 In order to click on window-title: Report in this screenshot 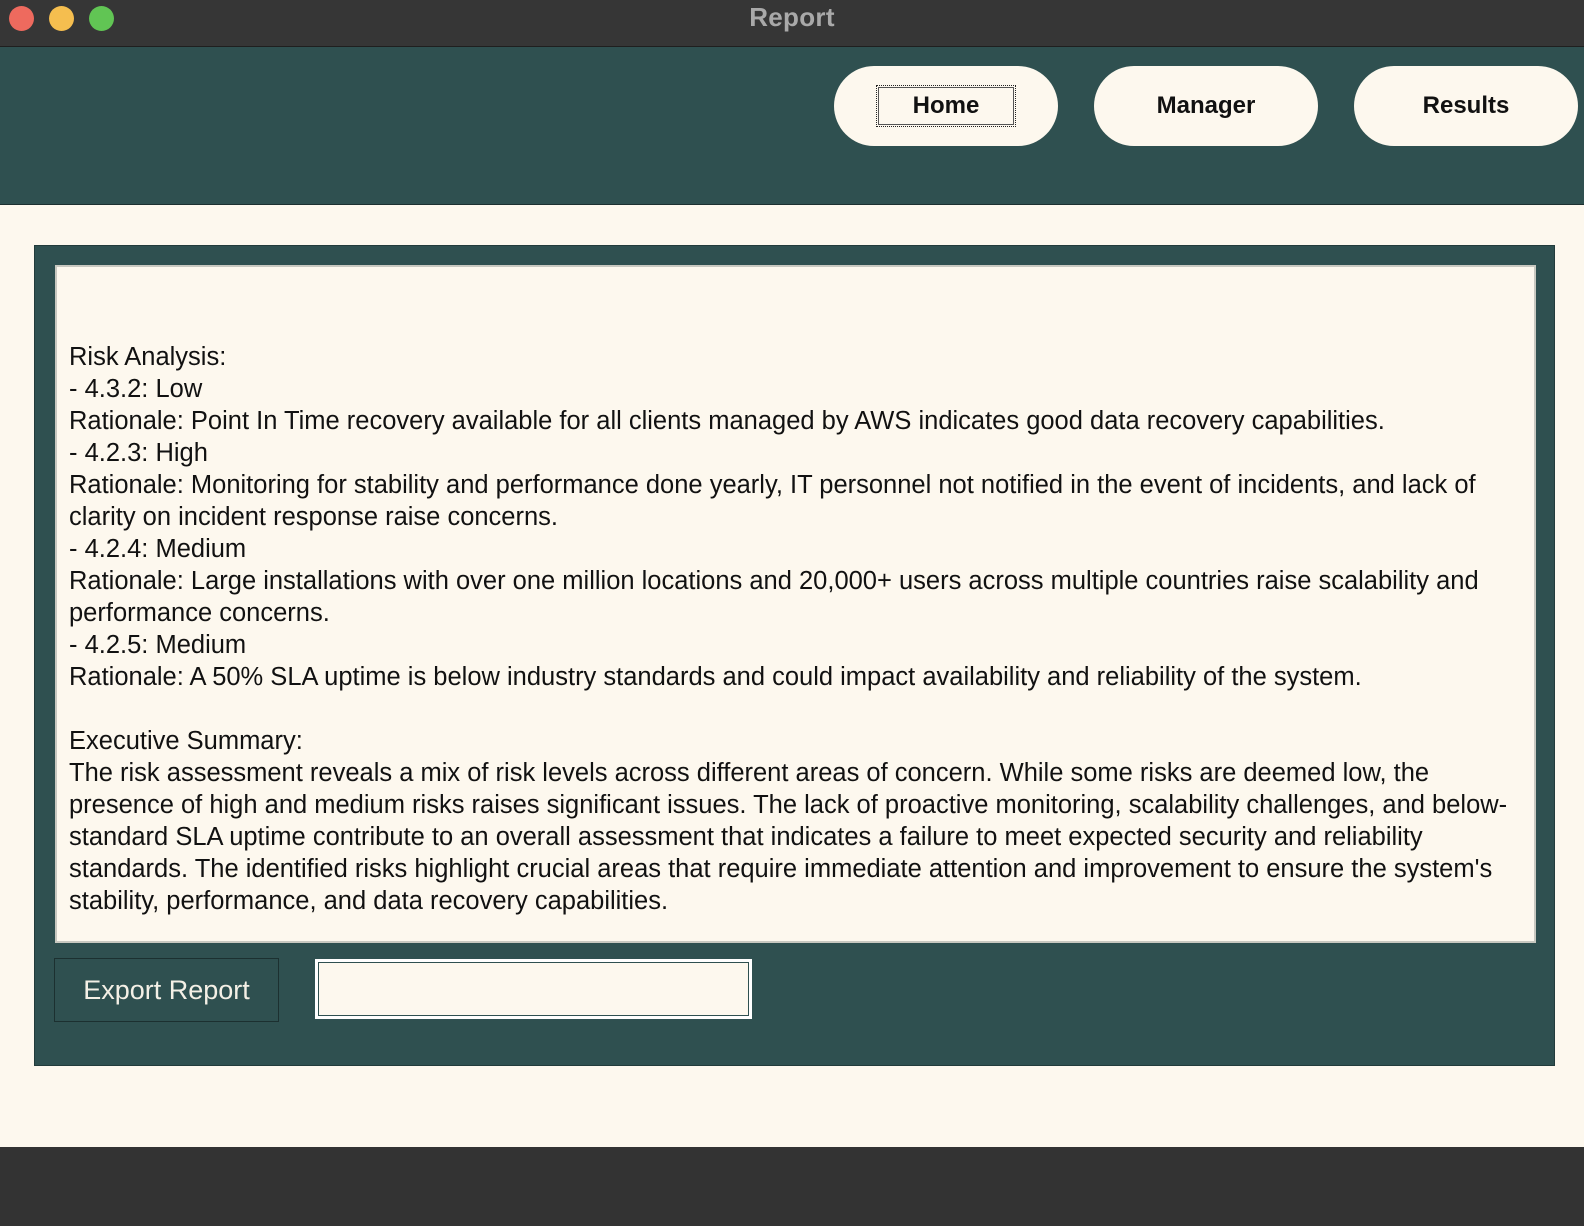, I will do `click(792, 17)`.